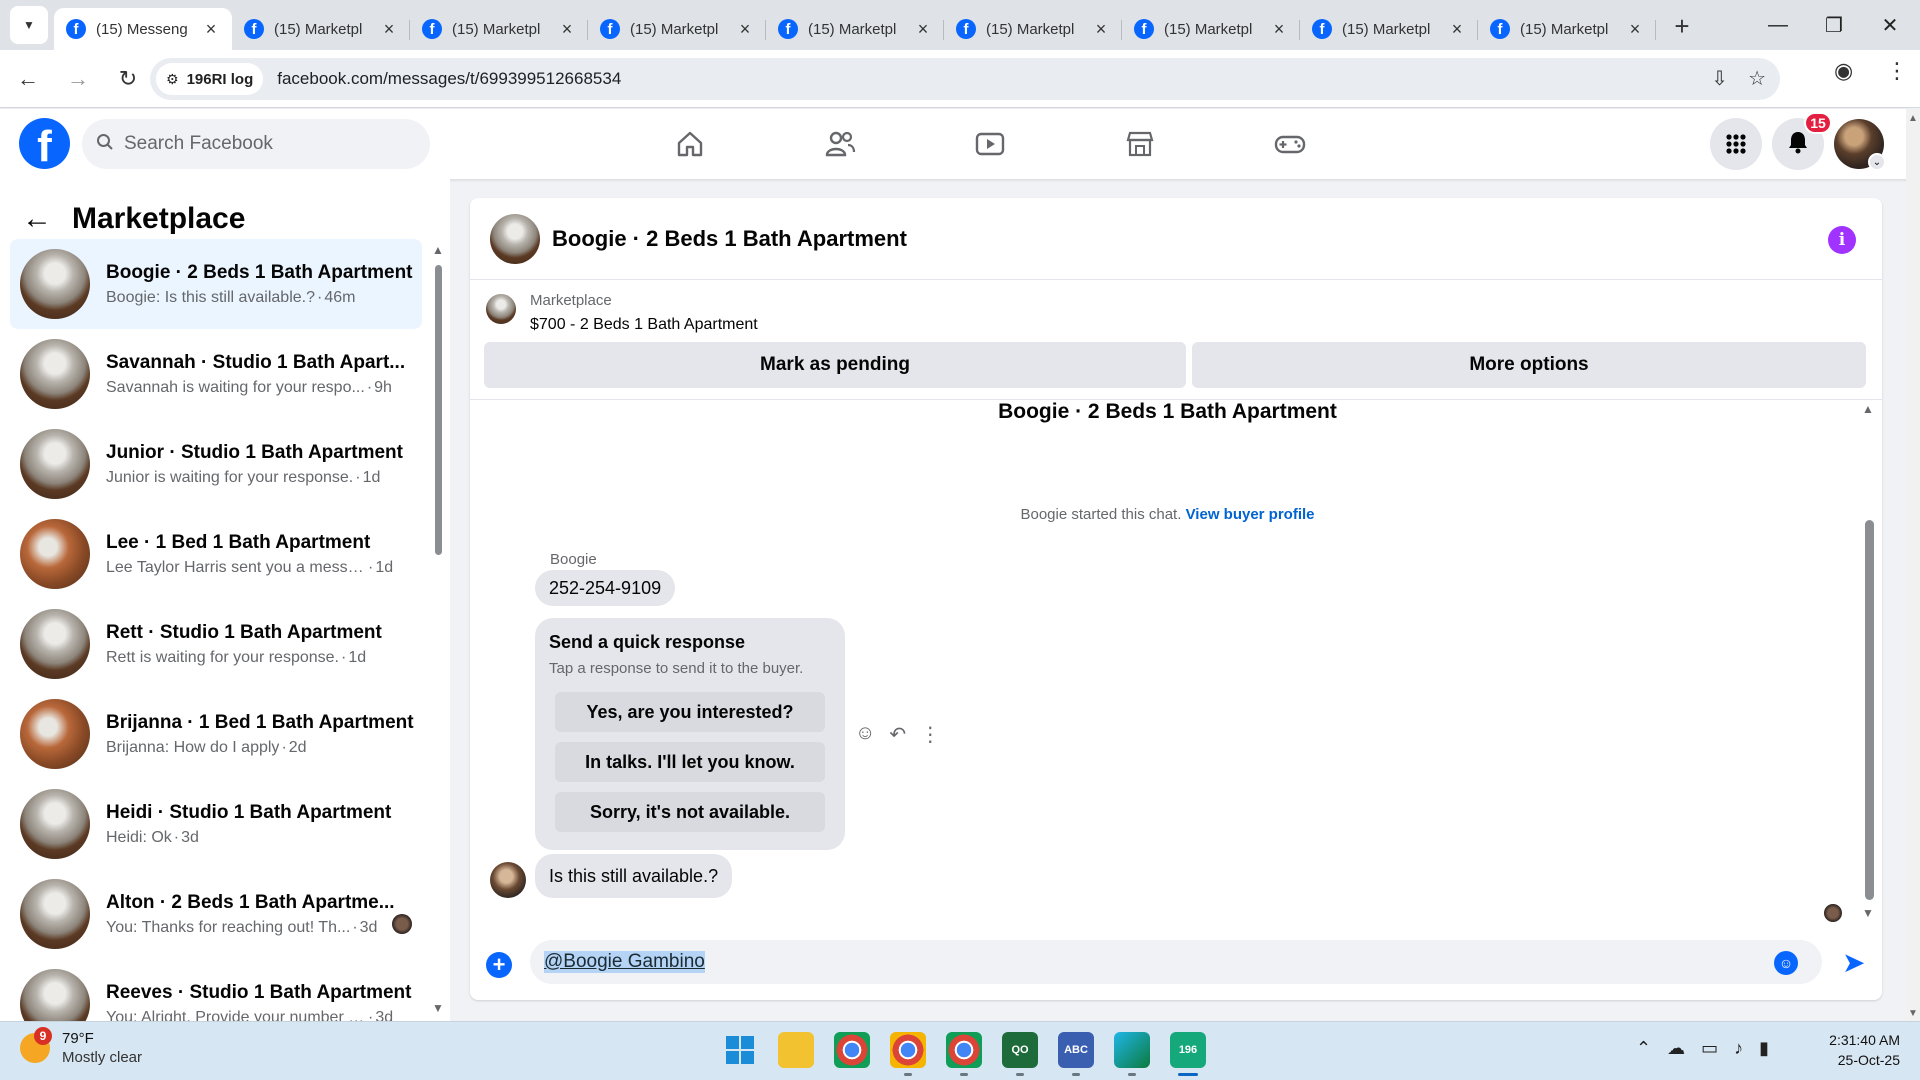 This screenshot has width=1920, height=1080. I want to click on facebook-logo: f, so click(44, 143).